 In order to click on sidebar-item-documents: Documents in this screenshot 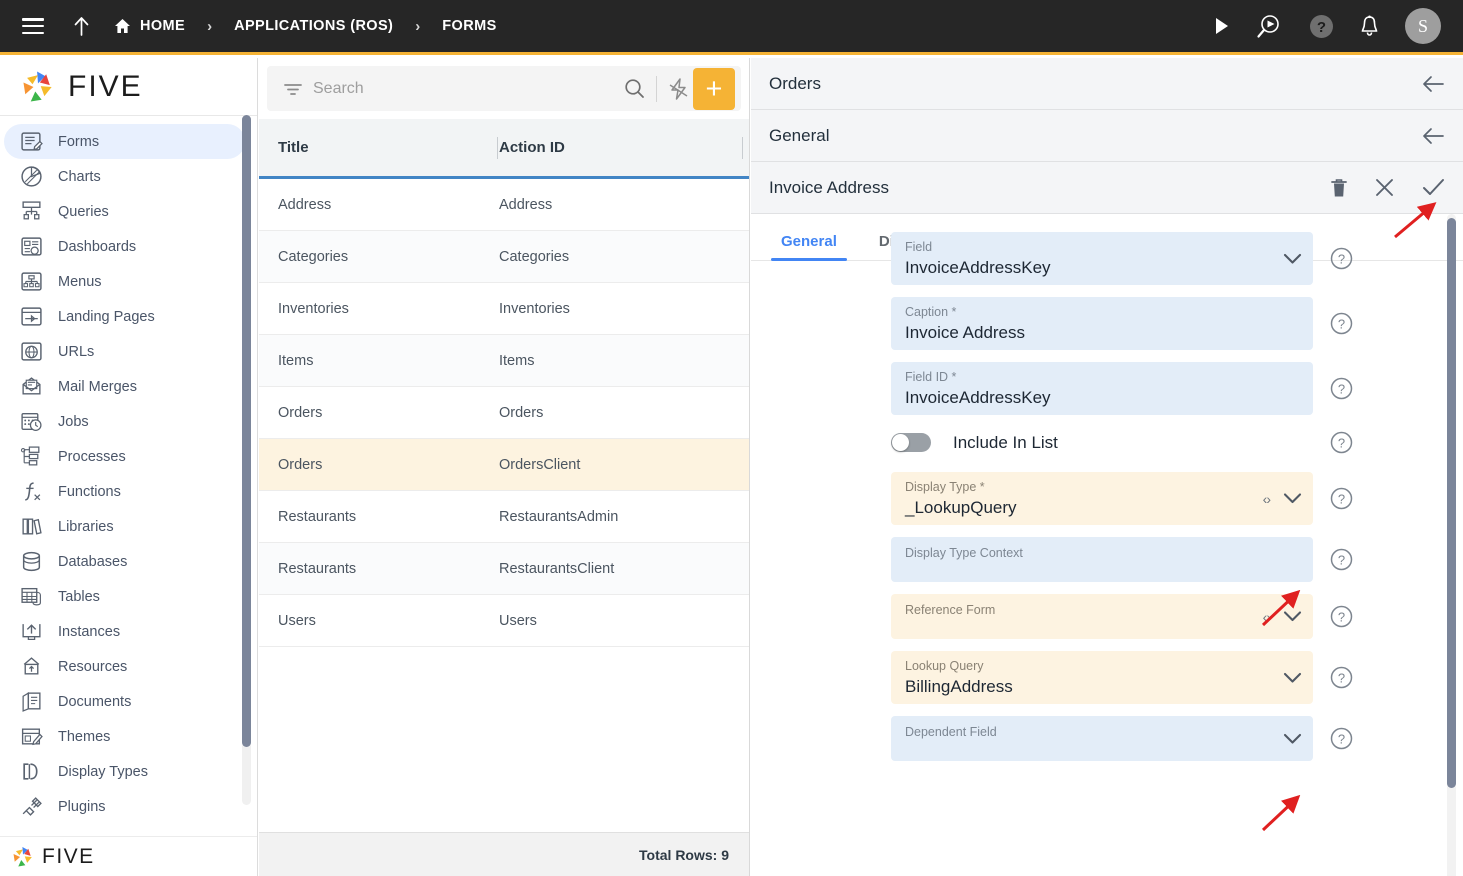, I will do `click(124, 701)`.